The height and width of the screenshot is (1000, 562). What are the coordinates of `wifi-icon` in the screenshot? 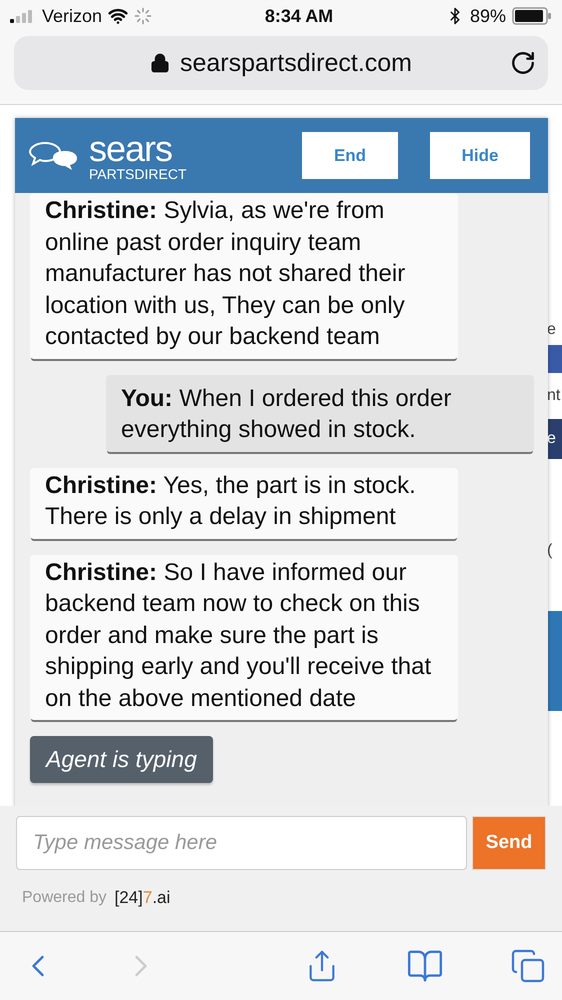 It's located at (118, 16).